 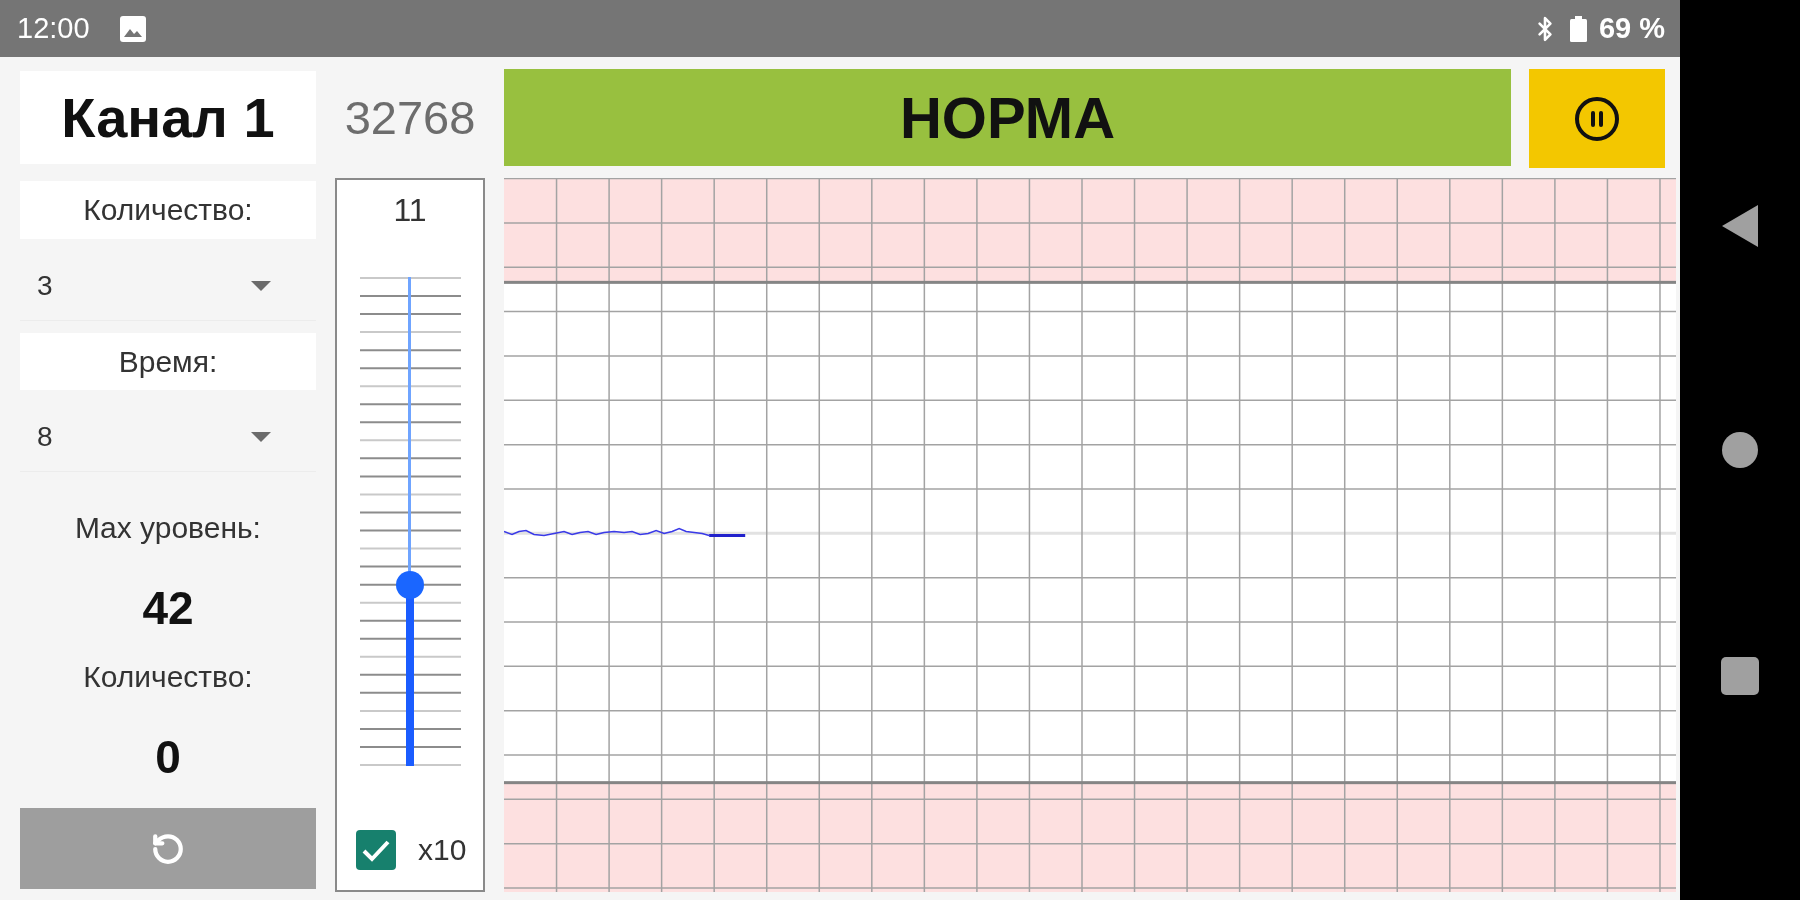 I want to click on checkbox, so click(x=376, y=850).